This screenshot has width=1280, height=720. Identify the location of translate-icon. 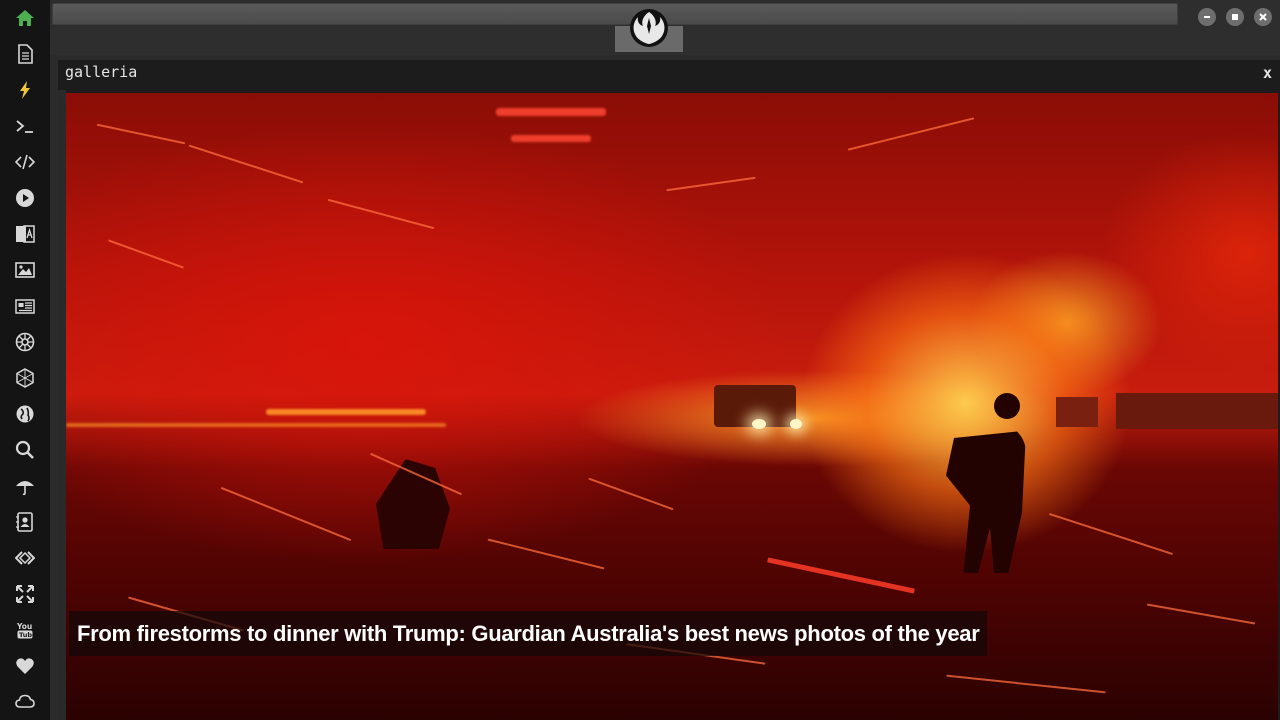
(25, 234).